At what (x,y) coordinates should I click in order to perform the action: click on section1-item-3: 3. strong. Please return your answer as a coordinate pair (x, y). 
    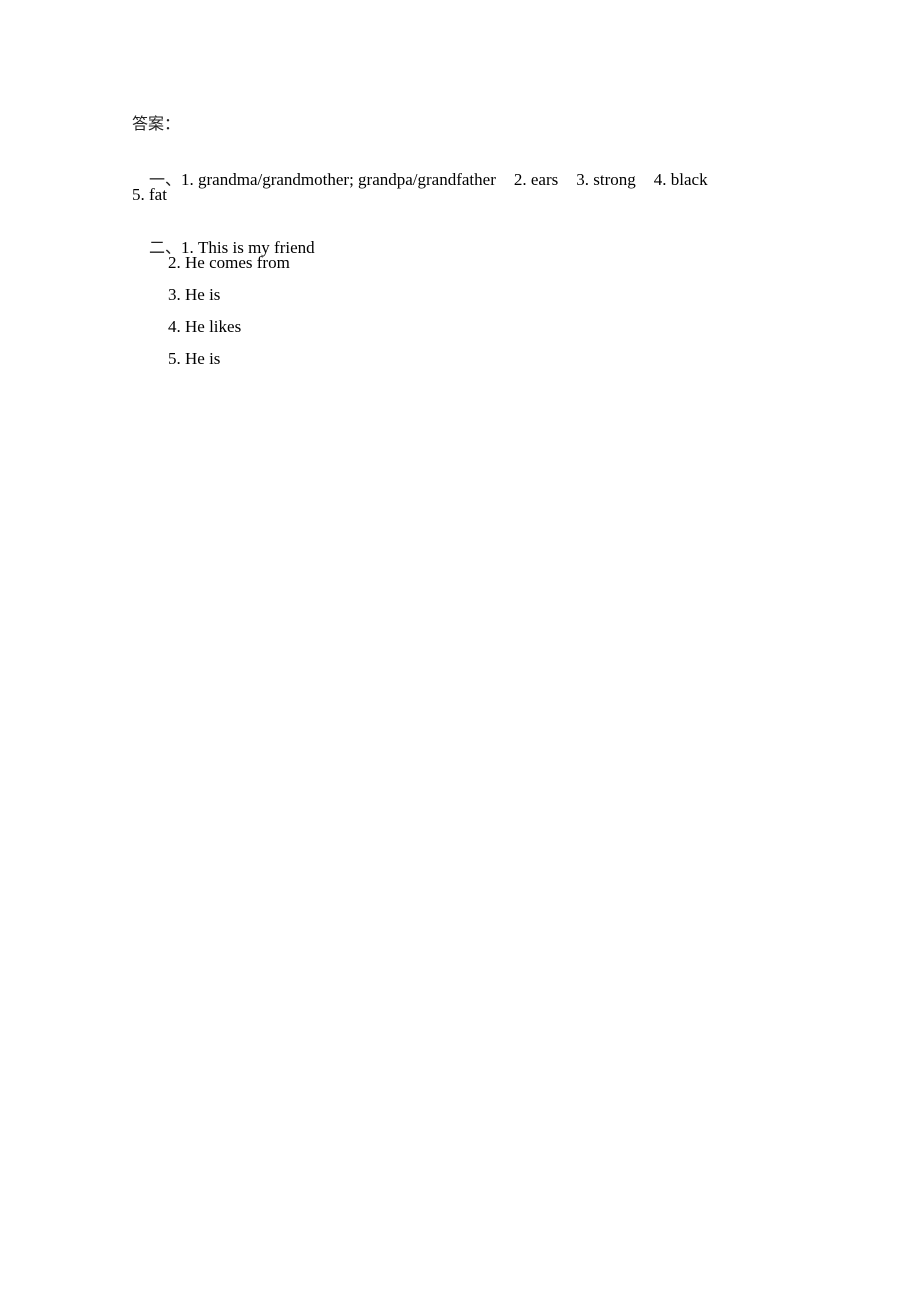
    Looking at the image, I should click on (606, 179).